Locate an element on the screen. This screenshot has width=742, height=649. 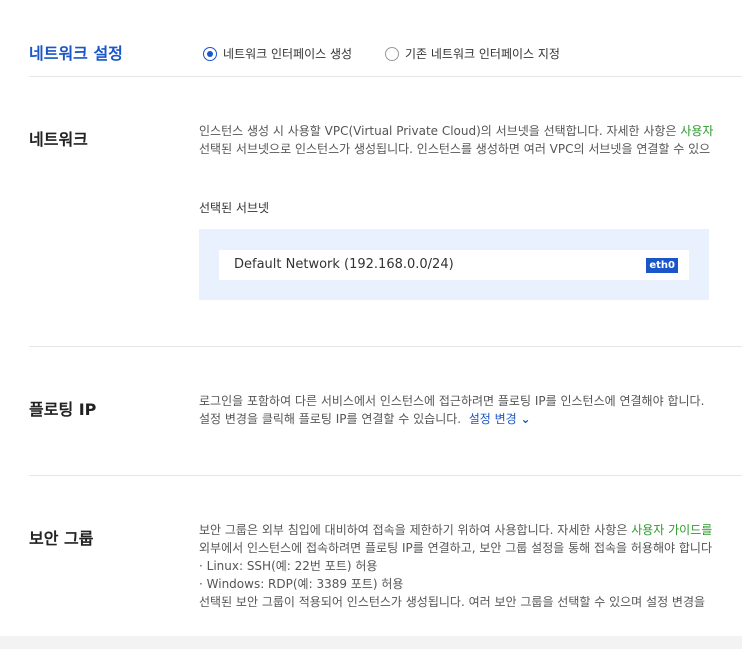
selected-subnet-box: Default Network (192.168.0.0/24) eth0 is located at coordinates (454, 264).